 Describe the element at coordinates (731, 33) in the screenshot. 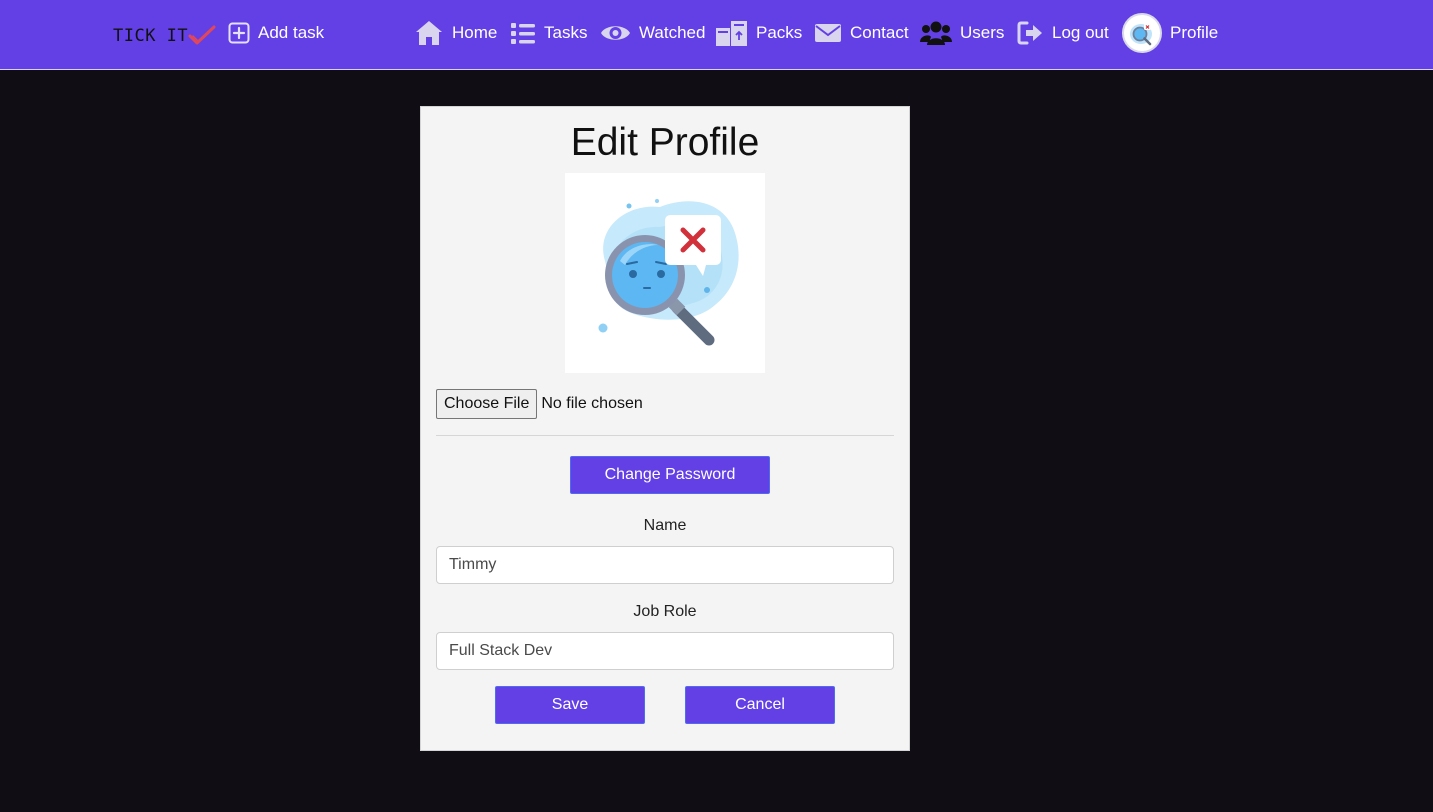

I see `boxes-icon` at that location.